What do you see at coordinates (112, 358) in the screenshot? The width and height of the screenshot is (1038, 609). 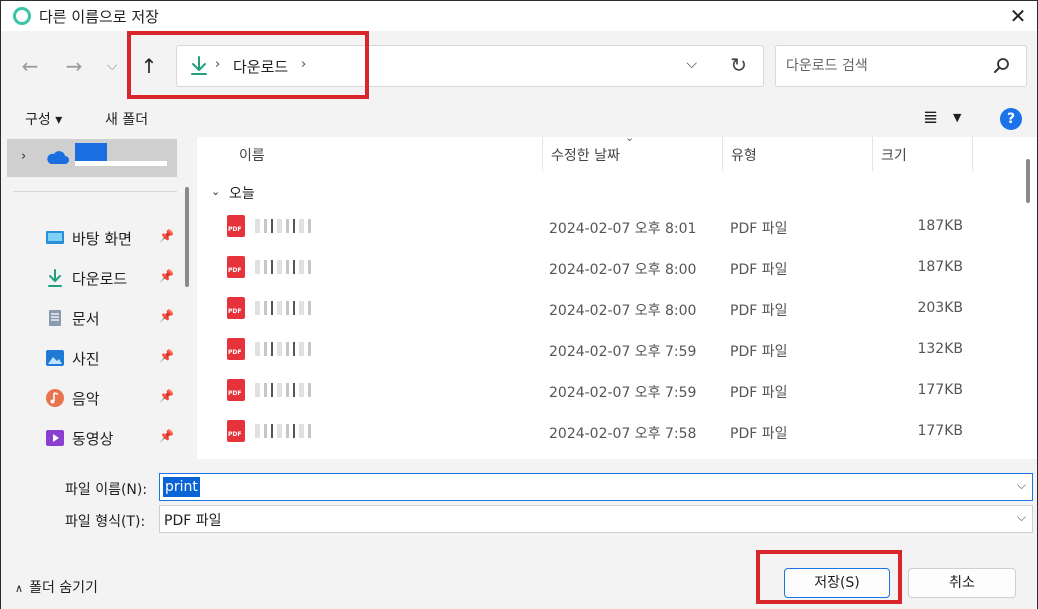 I see `sidebar-item-pictures: 사진 📌` at bounding box center [112, 358].